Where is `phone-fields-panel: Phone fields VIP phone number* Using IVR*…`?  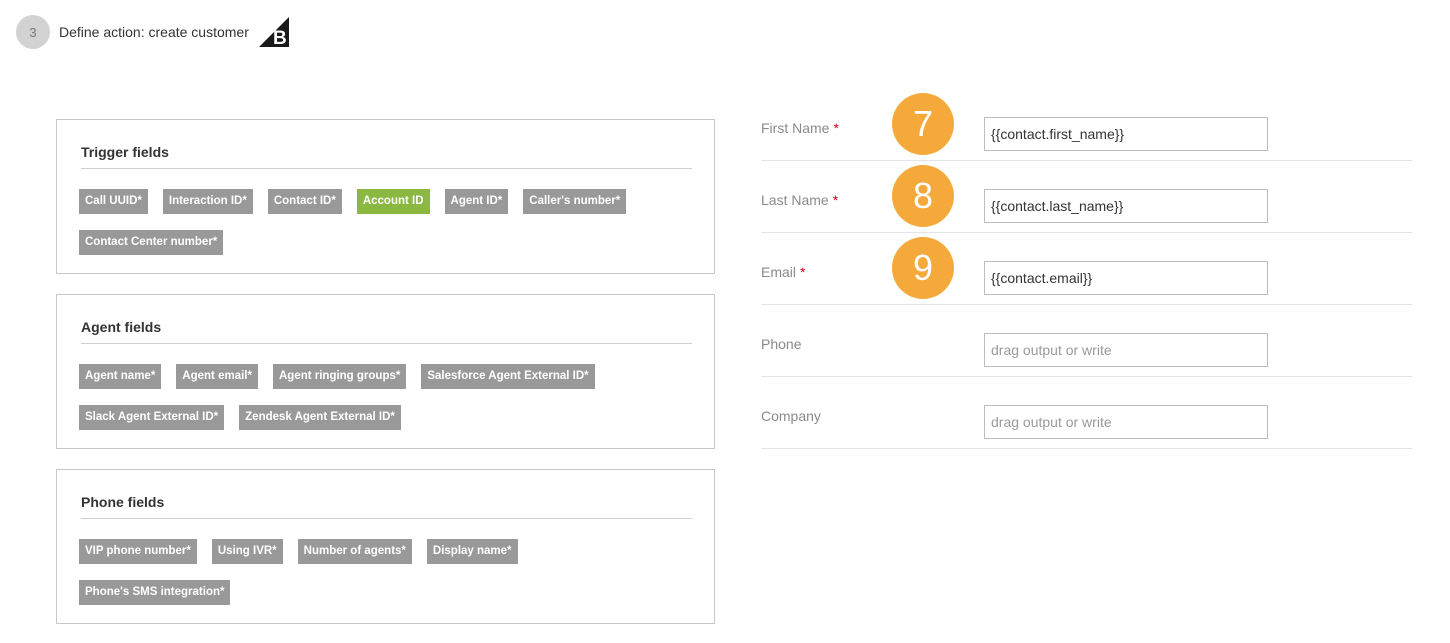
phone-fields-panel: Phone fields VIP phone number* Using IVR*… is located at coordinates (385, 546).